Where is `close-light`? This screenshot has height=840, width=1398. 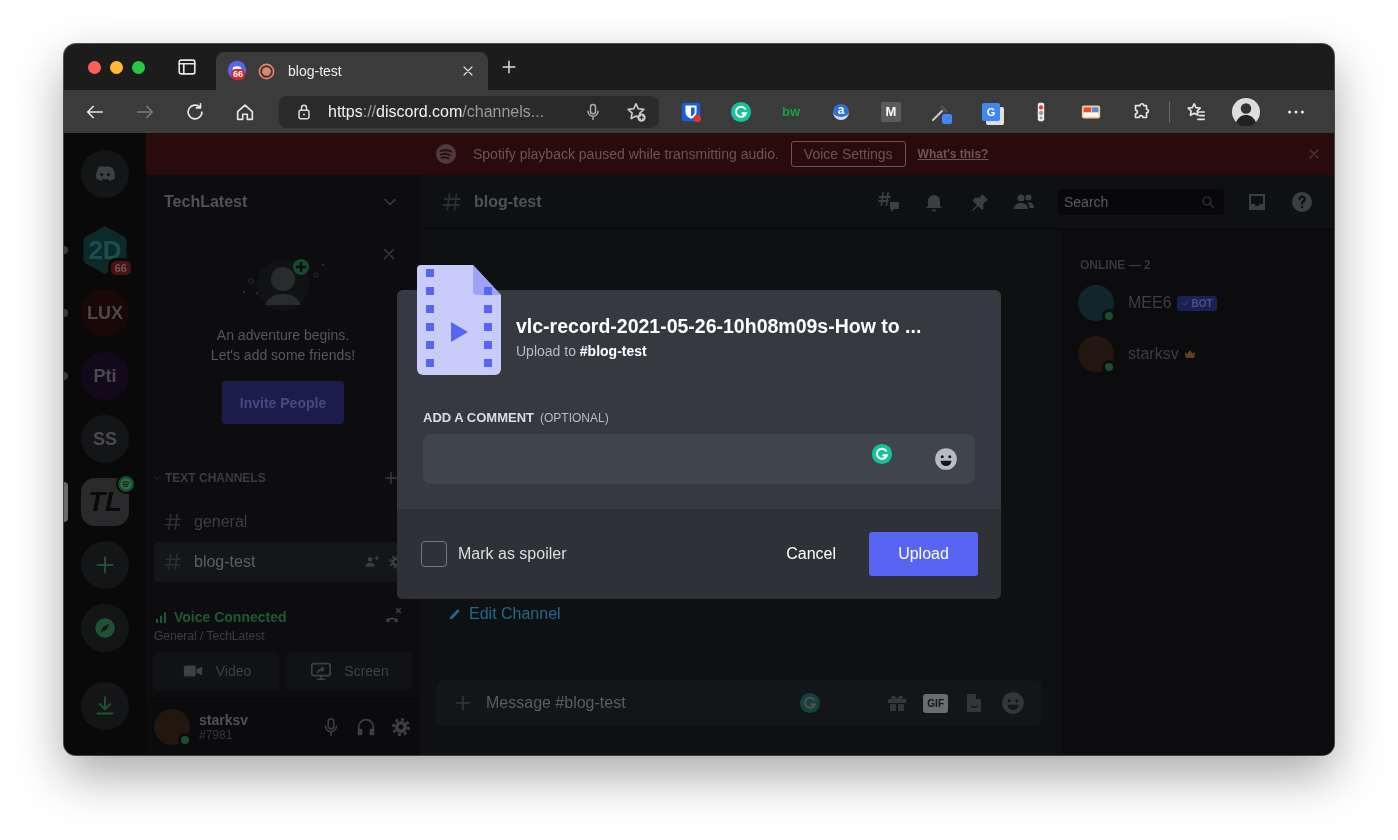
close-light is located at coordinates (94, 67).